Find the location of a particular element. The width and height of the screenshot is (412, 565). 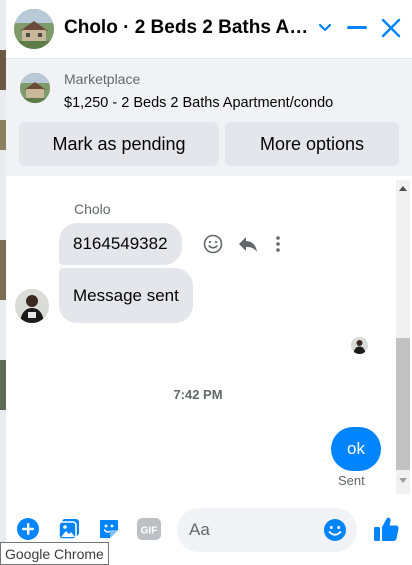

my-message-text: ok is located at coordinates (356, 448).